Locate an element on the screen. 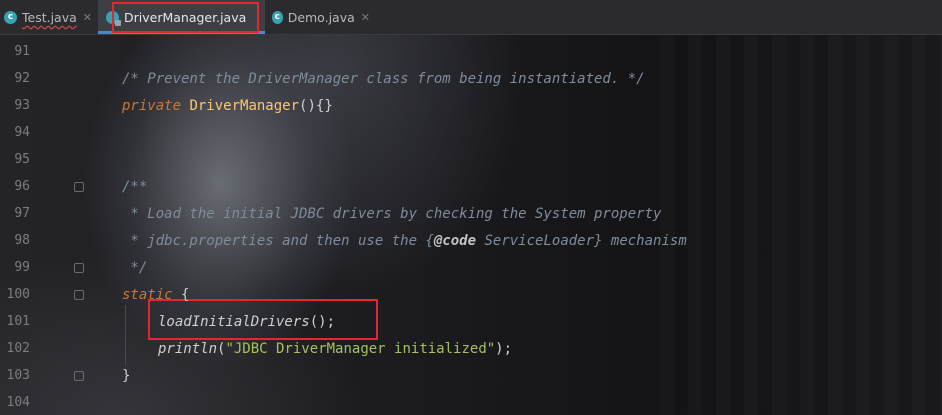 The image size is (942, 415). line-number: 104 is located at coordinates (18, 402).